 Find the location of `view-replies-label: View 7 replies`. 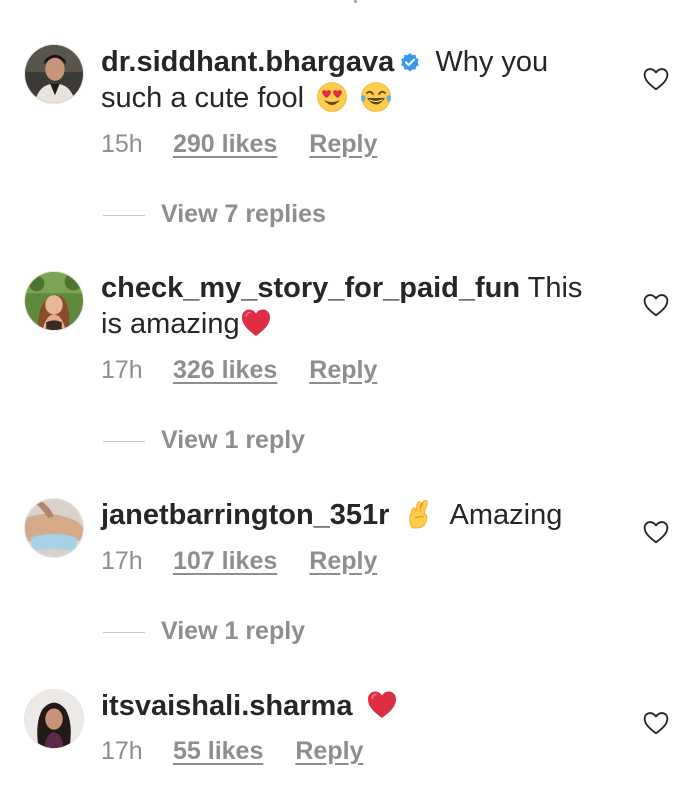

view-replies-label: View 7 replies is located at coordinates (243, 214).